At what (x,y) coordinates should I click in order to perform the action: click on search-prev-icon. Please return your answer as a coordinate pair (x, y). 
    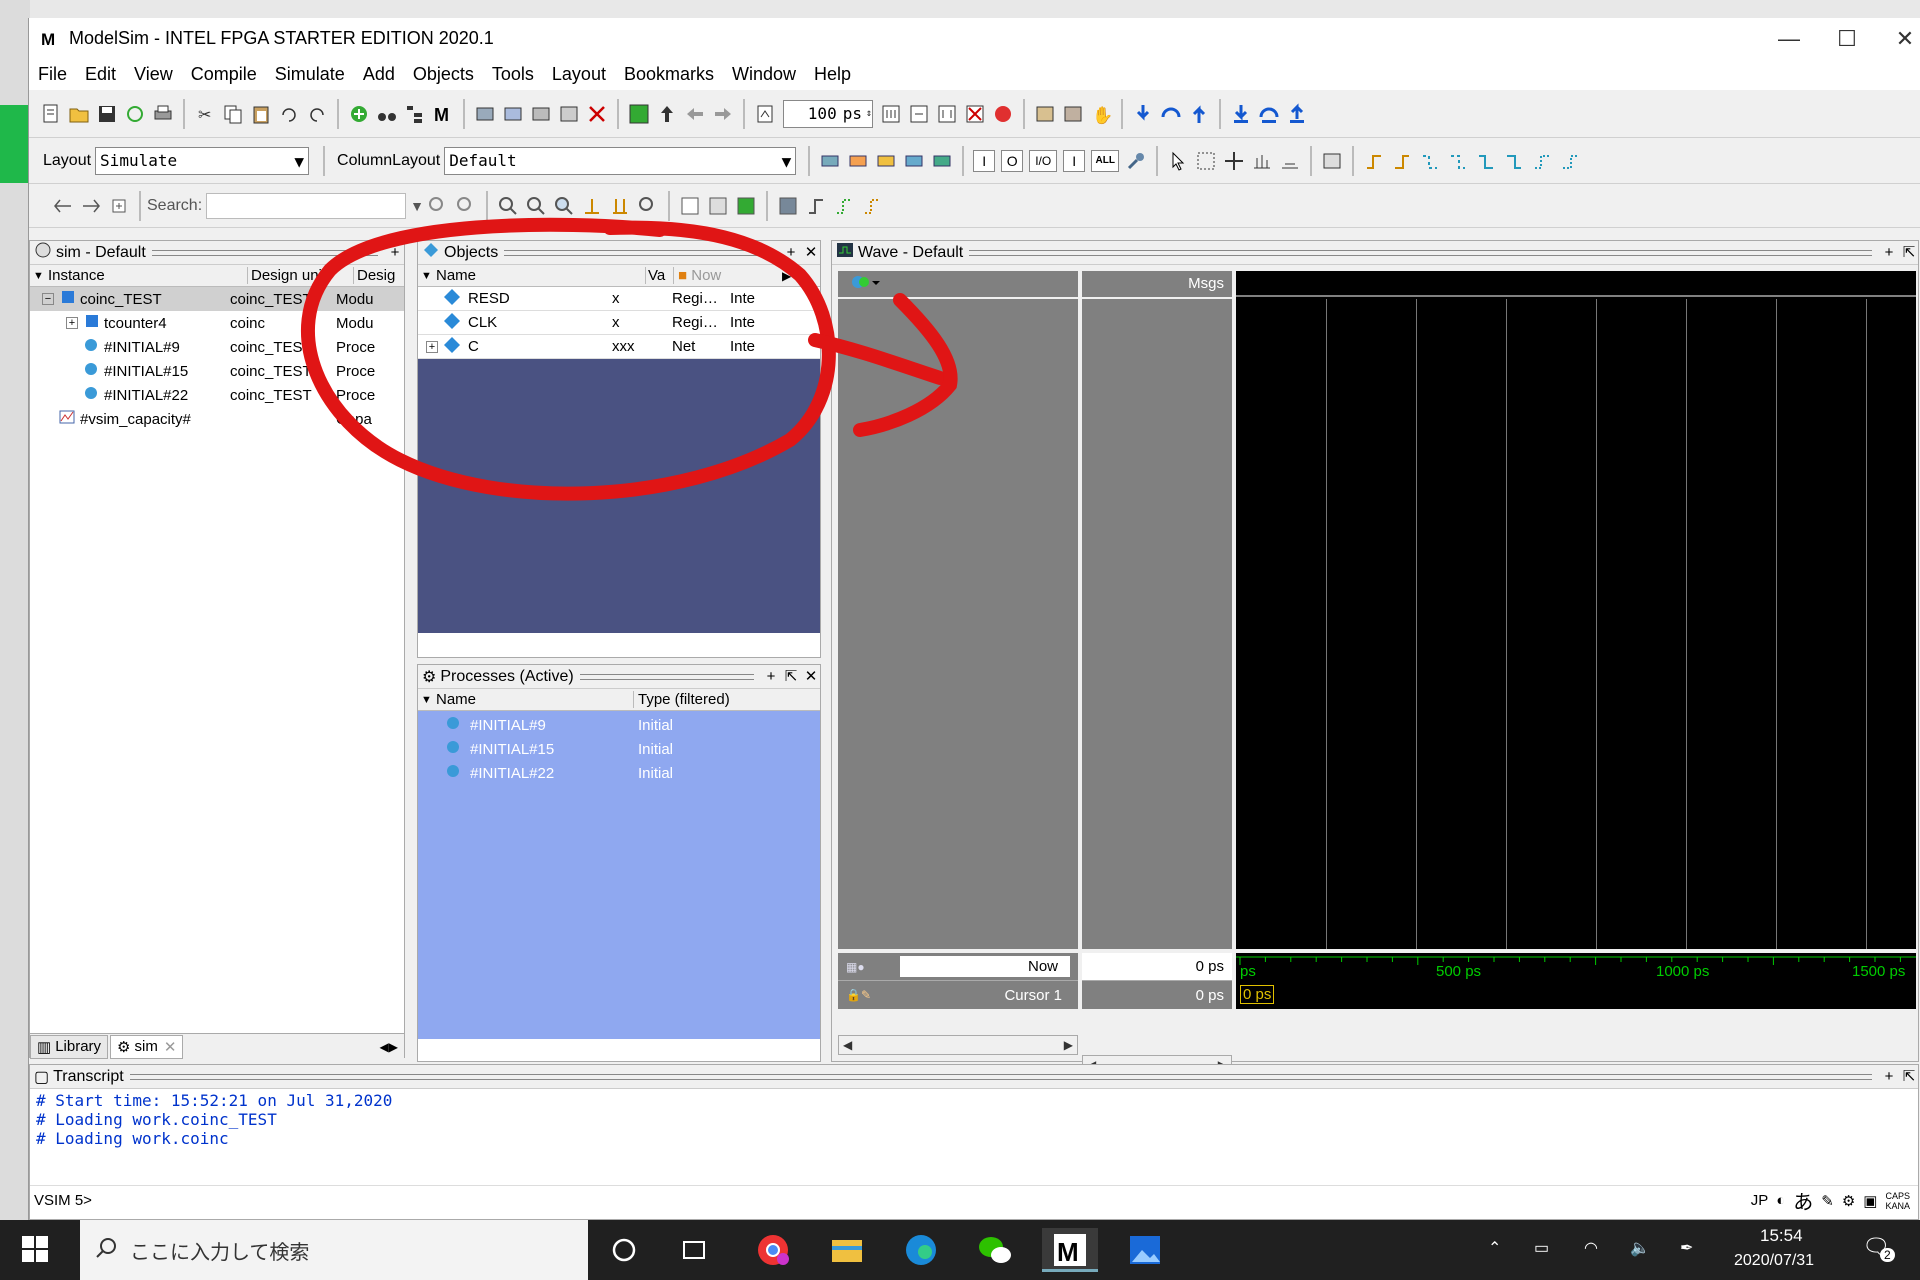
    Looking at the image, I should click on (466, 206).